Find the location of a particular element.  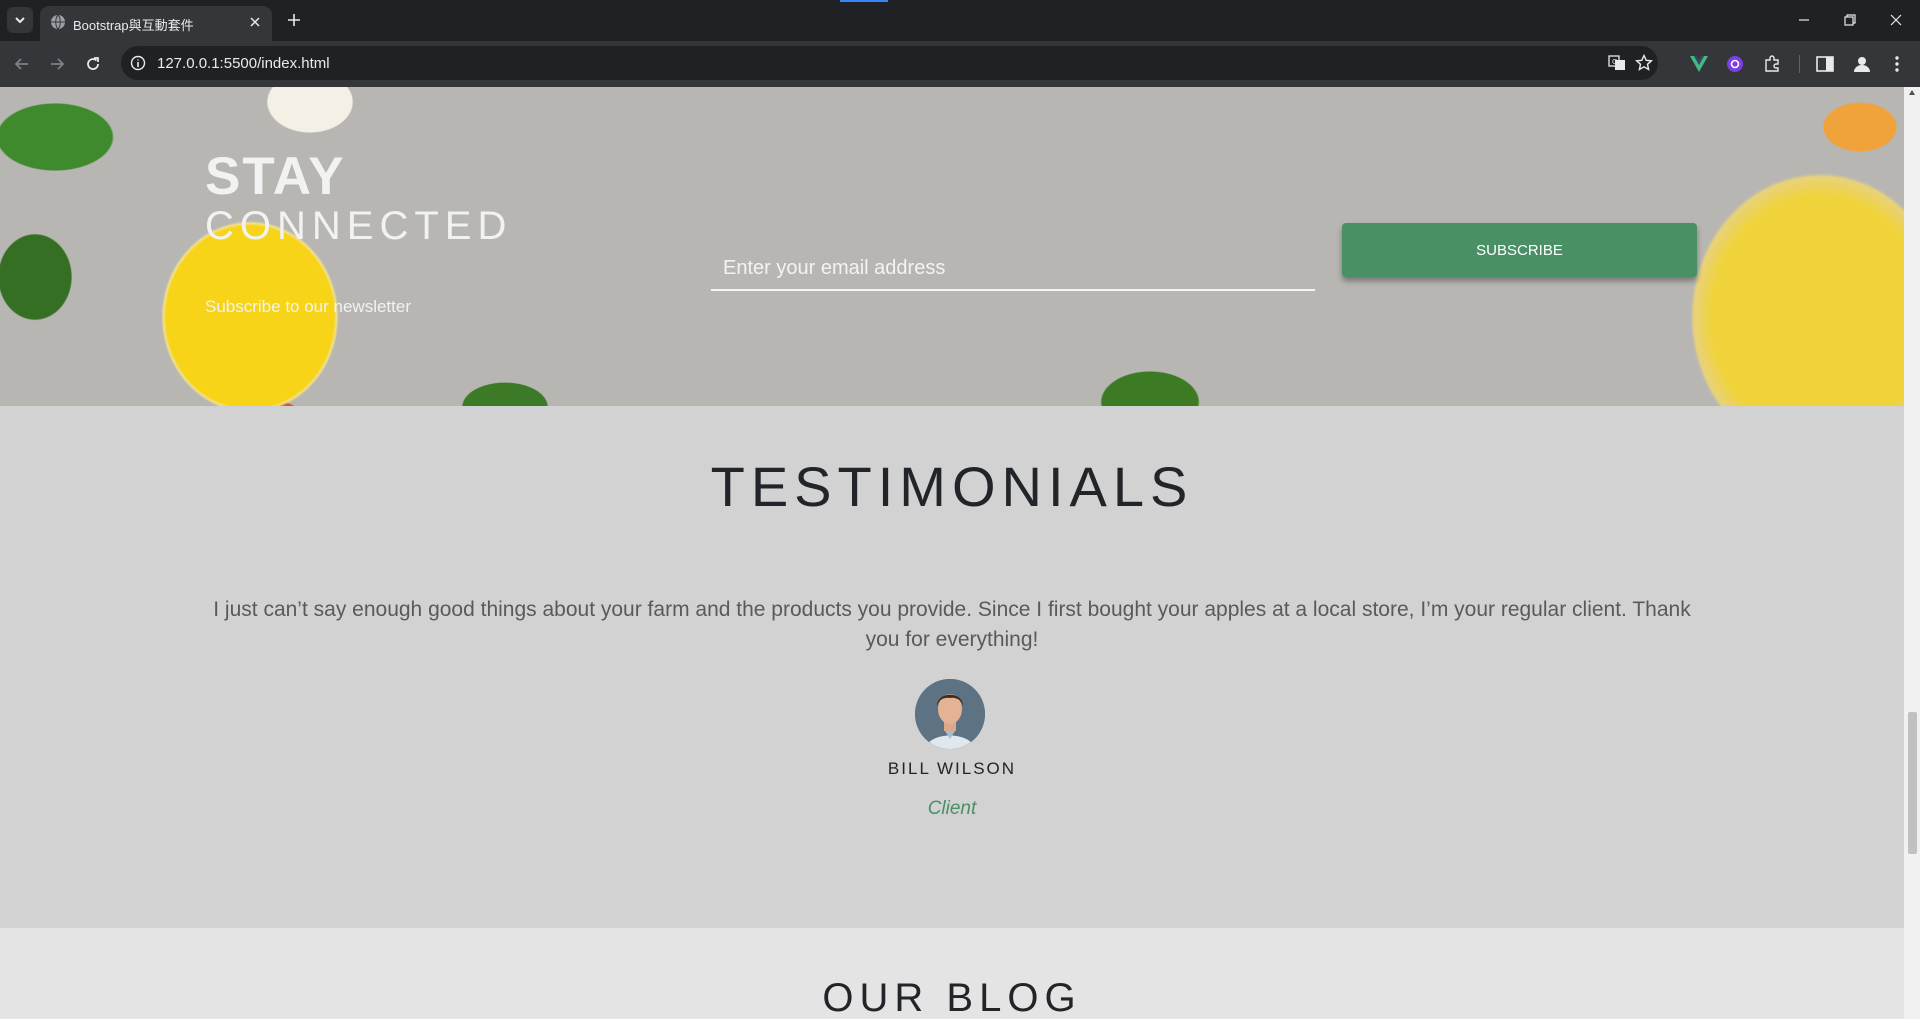

tab-list-button is located at coordinates (20, 20).